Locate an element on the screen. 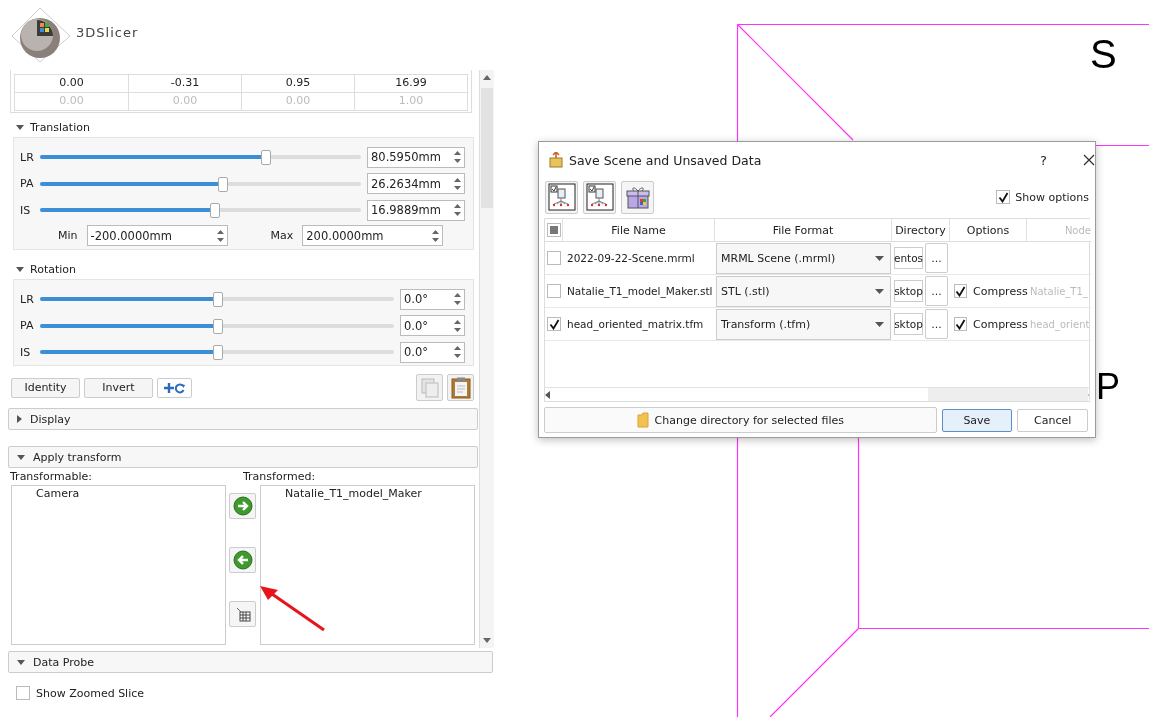 This screenshot has width=1149, height=717. matrix-cell: 0.95 is located at coordinates (297, 83).